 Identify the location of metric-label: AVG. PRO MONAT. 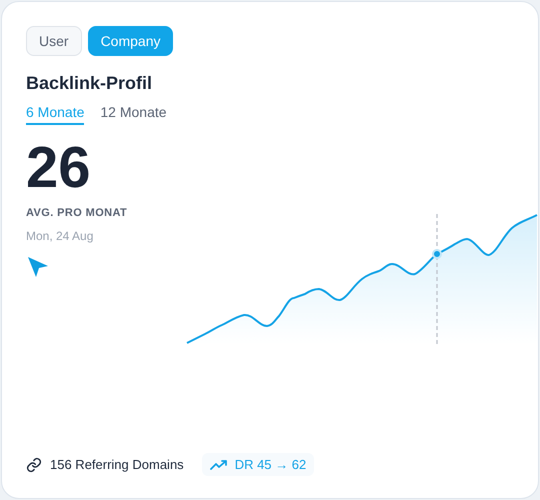
(77, 213).